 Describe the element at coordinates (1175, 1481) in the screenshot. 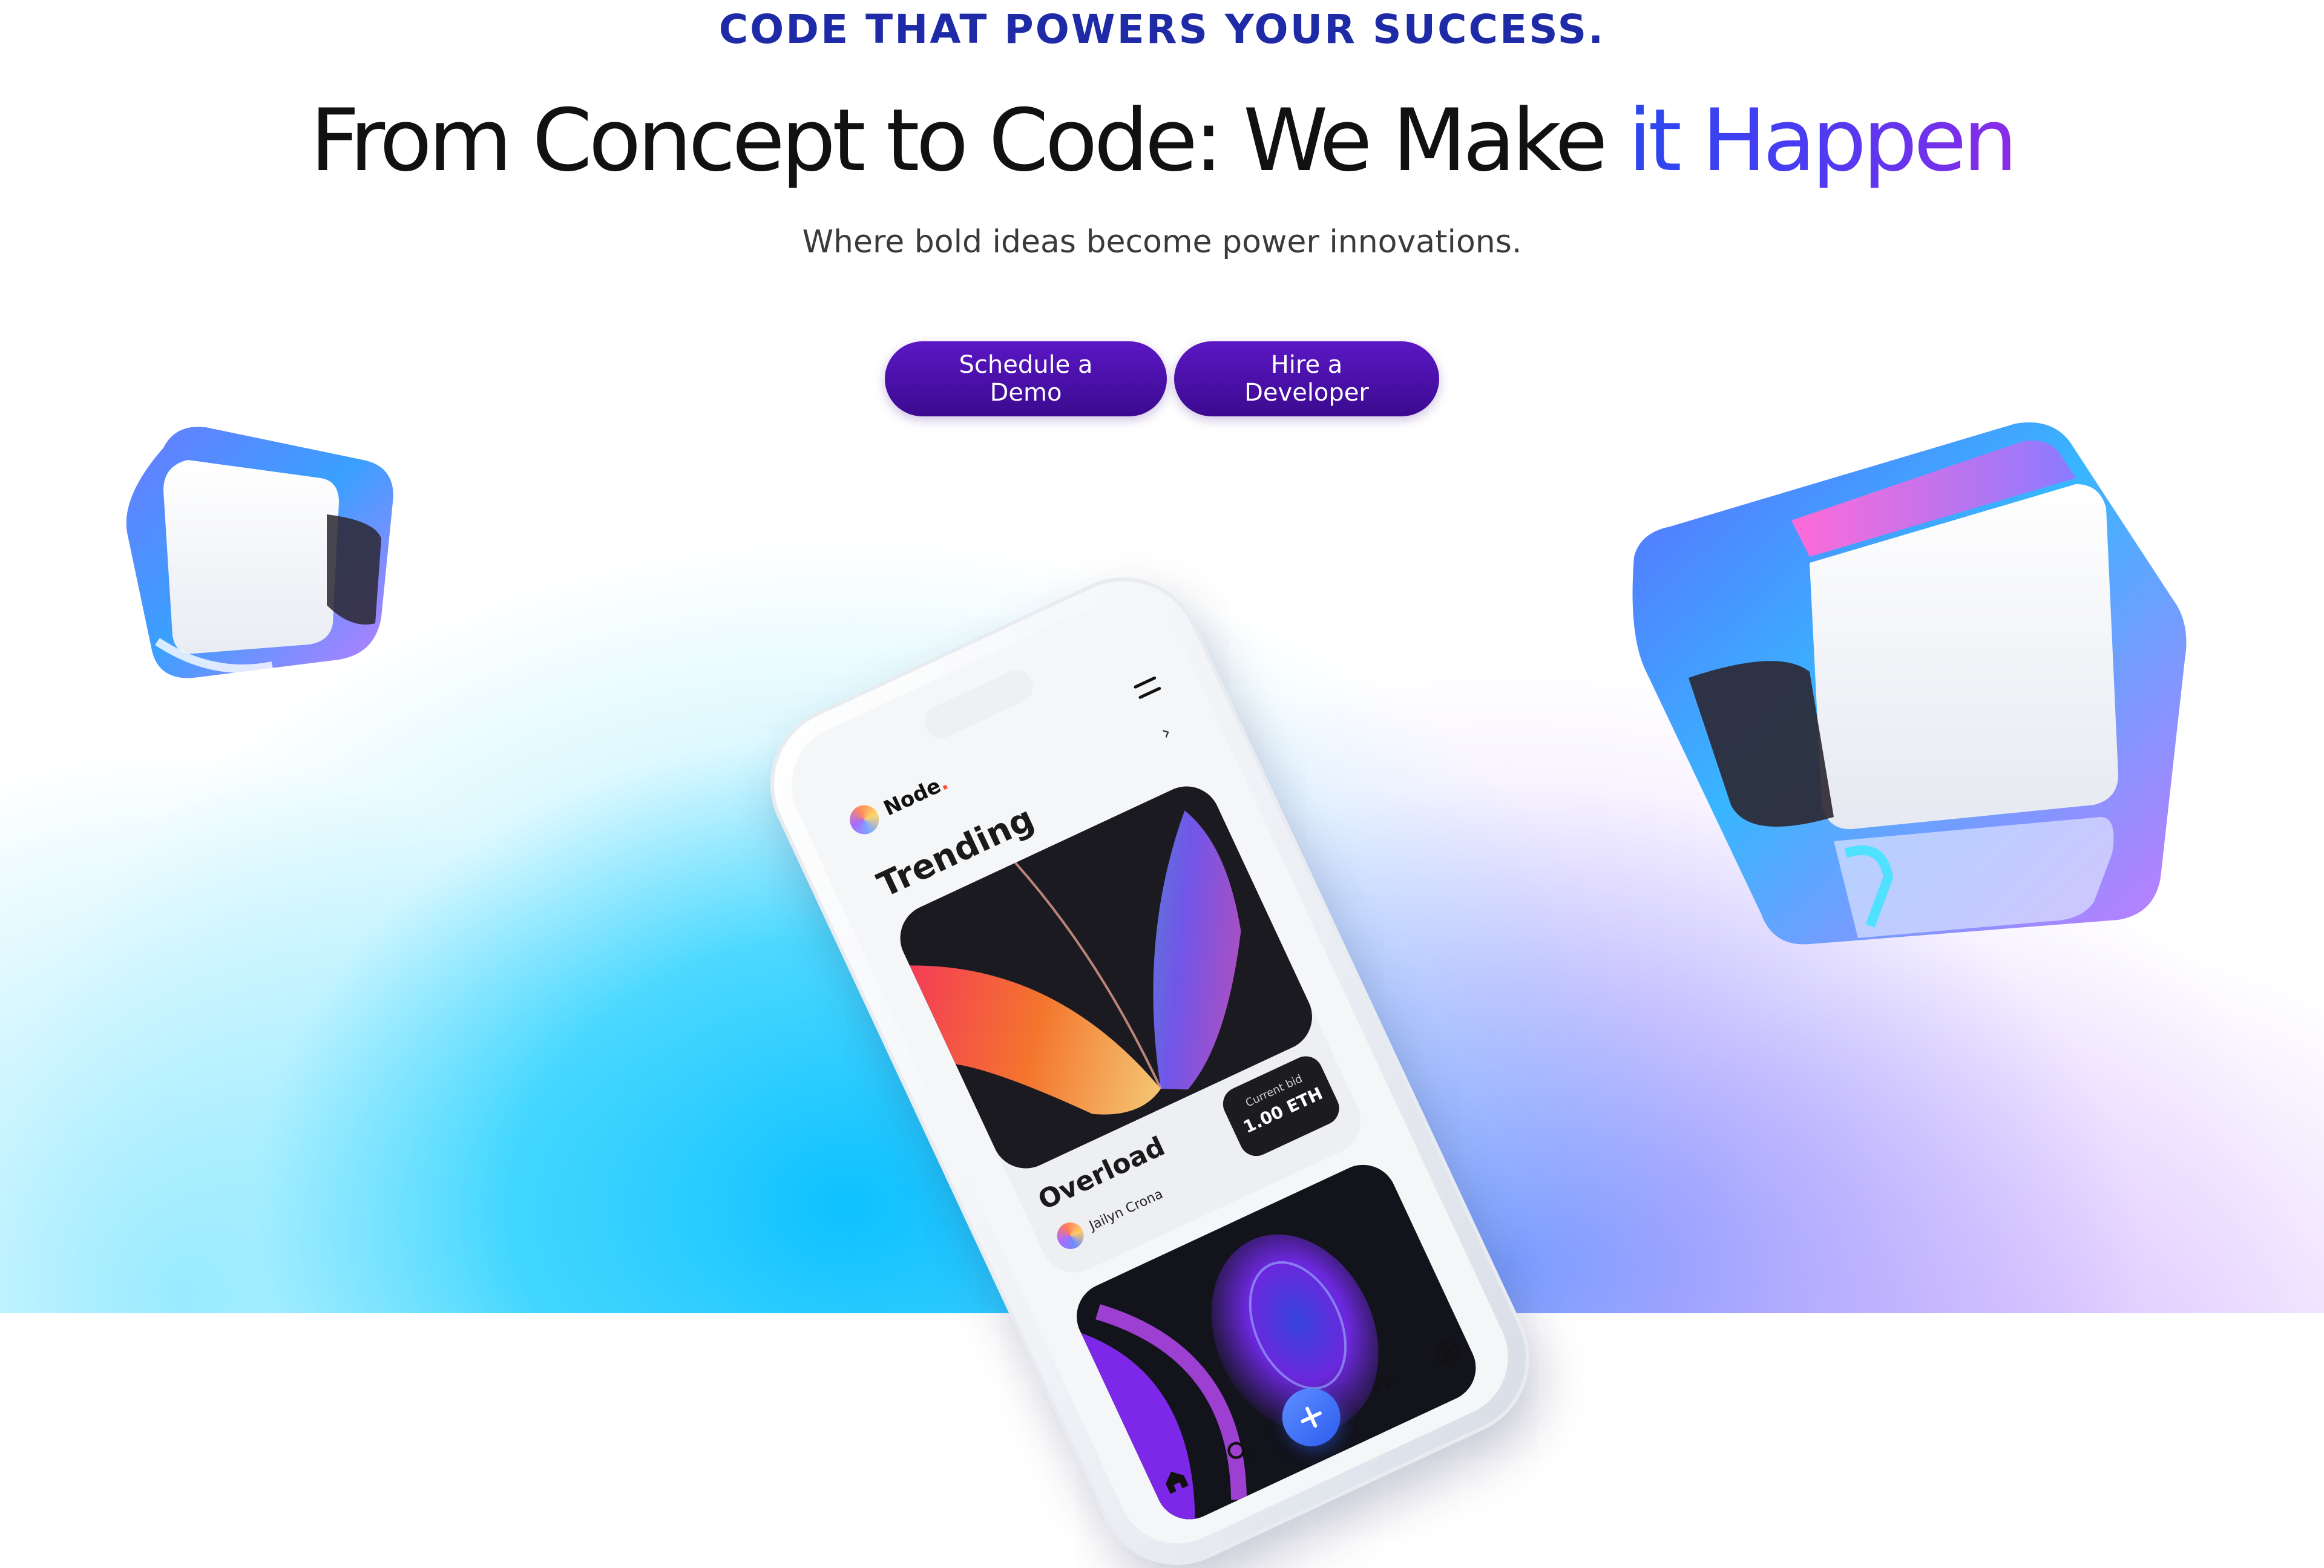

I see `home-icon` at that location.